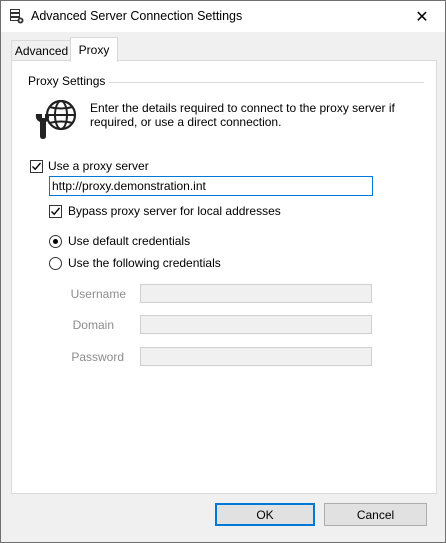  Describe the element at coordinates (93, 325) in the screenshot. I see `domain-label: Domain` at that location.